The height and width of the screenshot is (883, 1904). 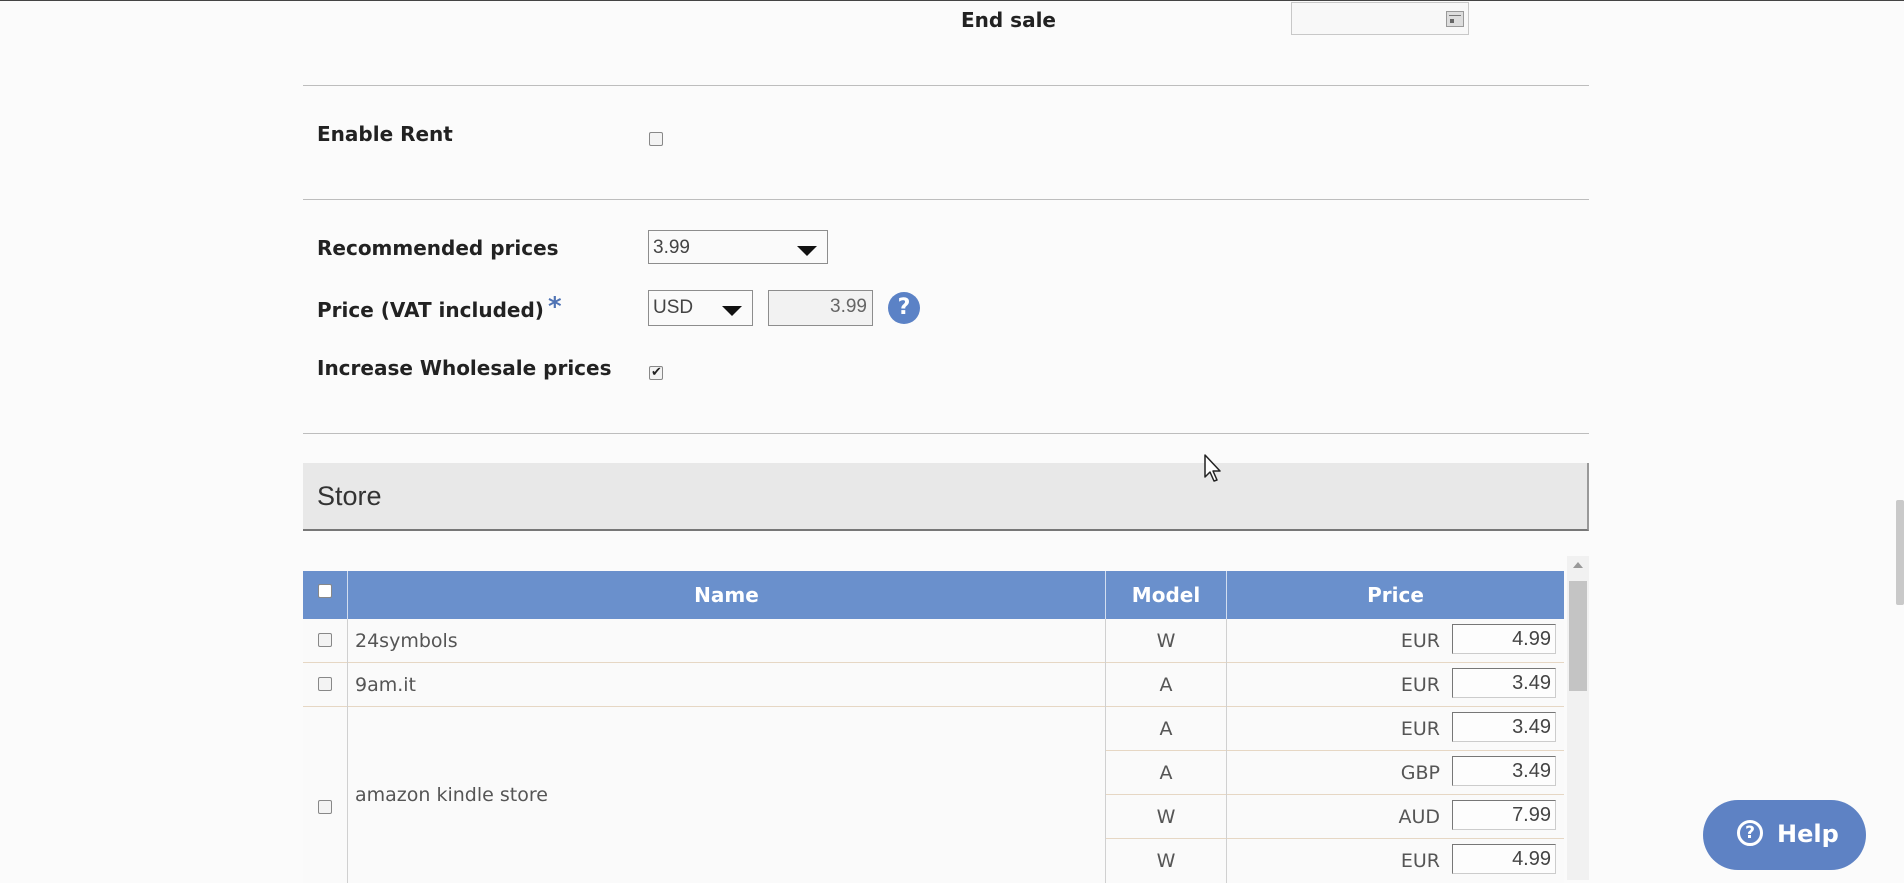 What do you see at coordinates (385, 134) in the screenshot?
I see `enable-rent-label: Enable Rent` at bounding box center [385, 134].